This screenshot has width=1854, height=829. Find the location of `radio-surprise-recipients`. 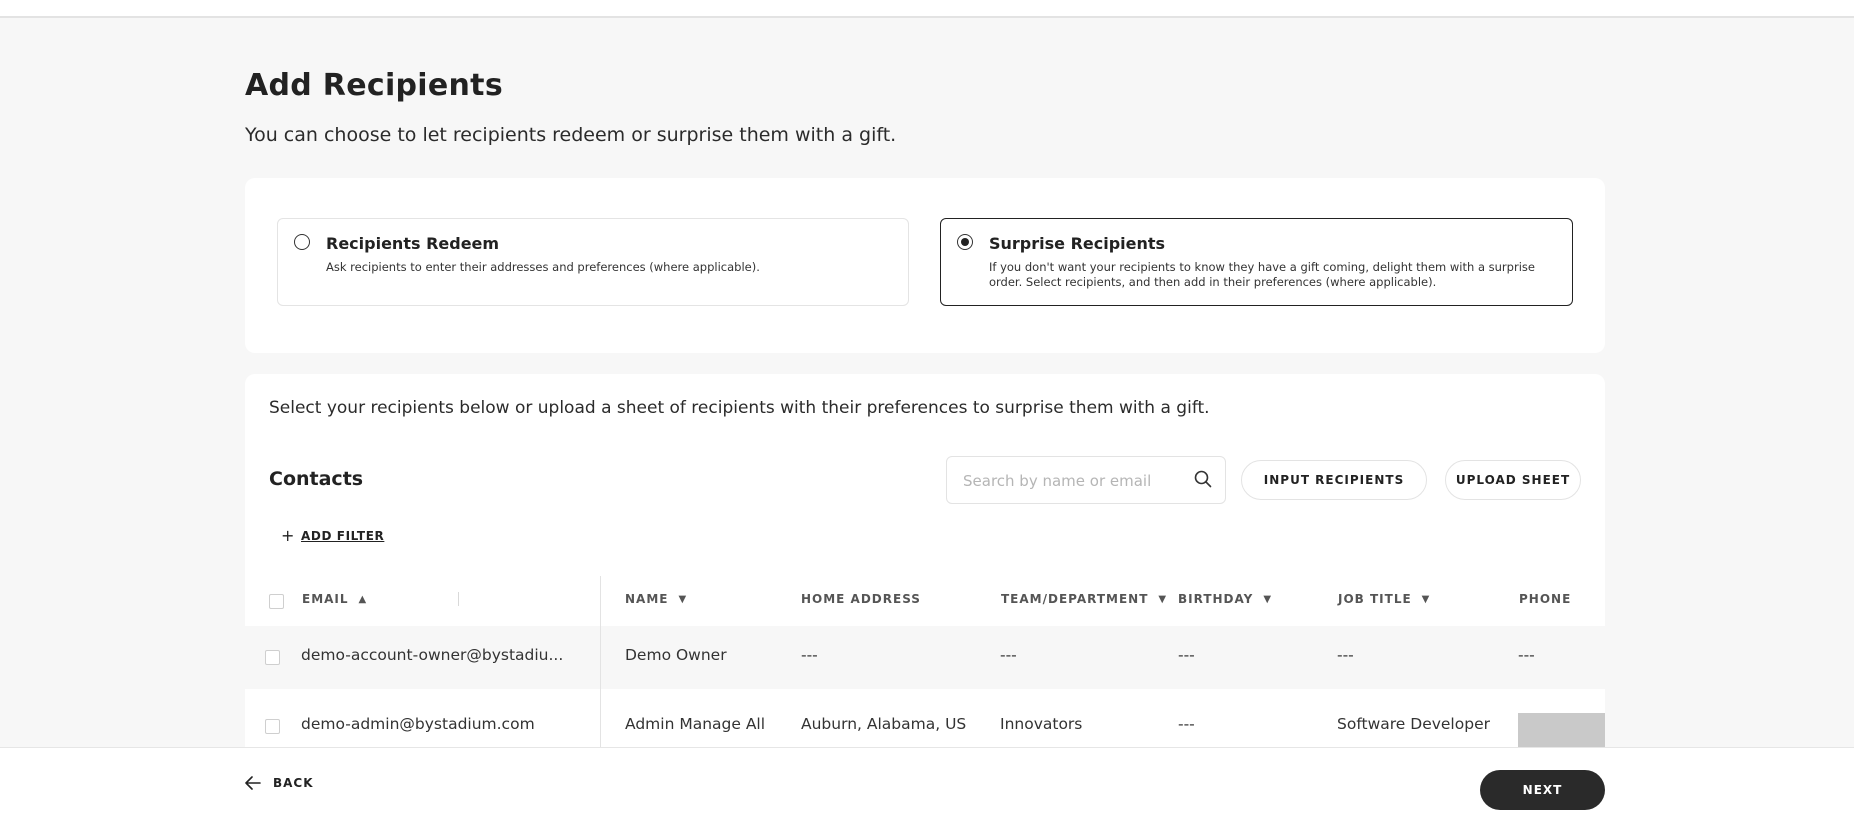

radio-surprise-recipients is located at coordinates (965, 242).